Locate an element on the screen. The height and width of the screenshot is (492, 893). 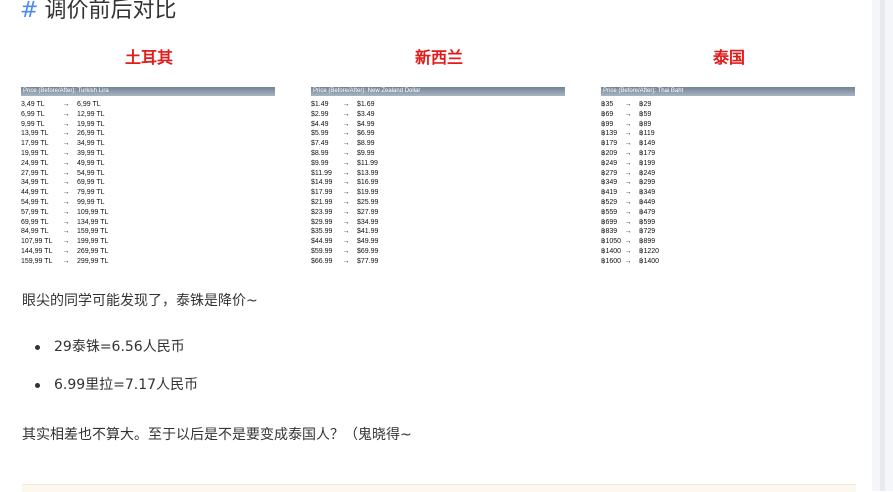
price-row: $7.49 → $8.99 is located at coordinates (438, 144).